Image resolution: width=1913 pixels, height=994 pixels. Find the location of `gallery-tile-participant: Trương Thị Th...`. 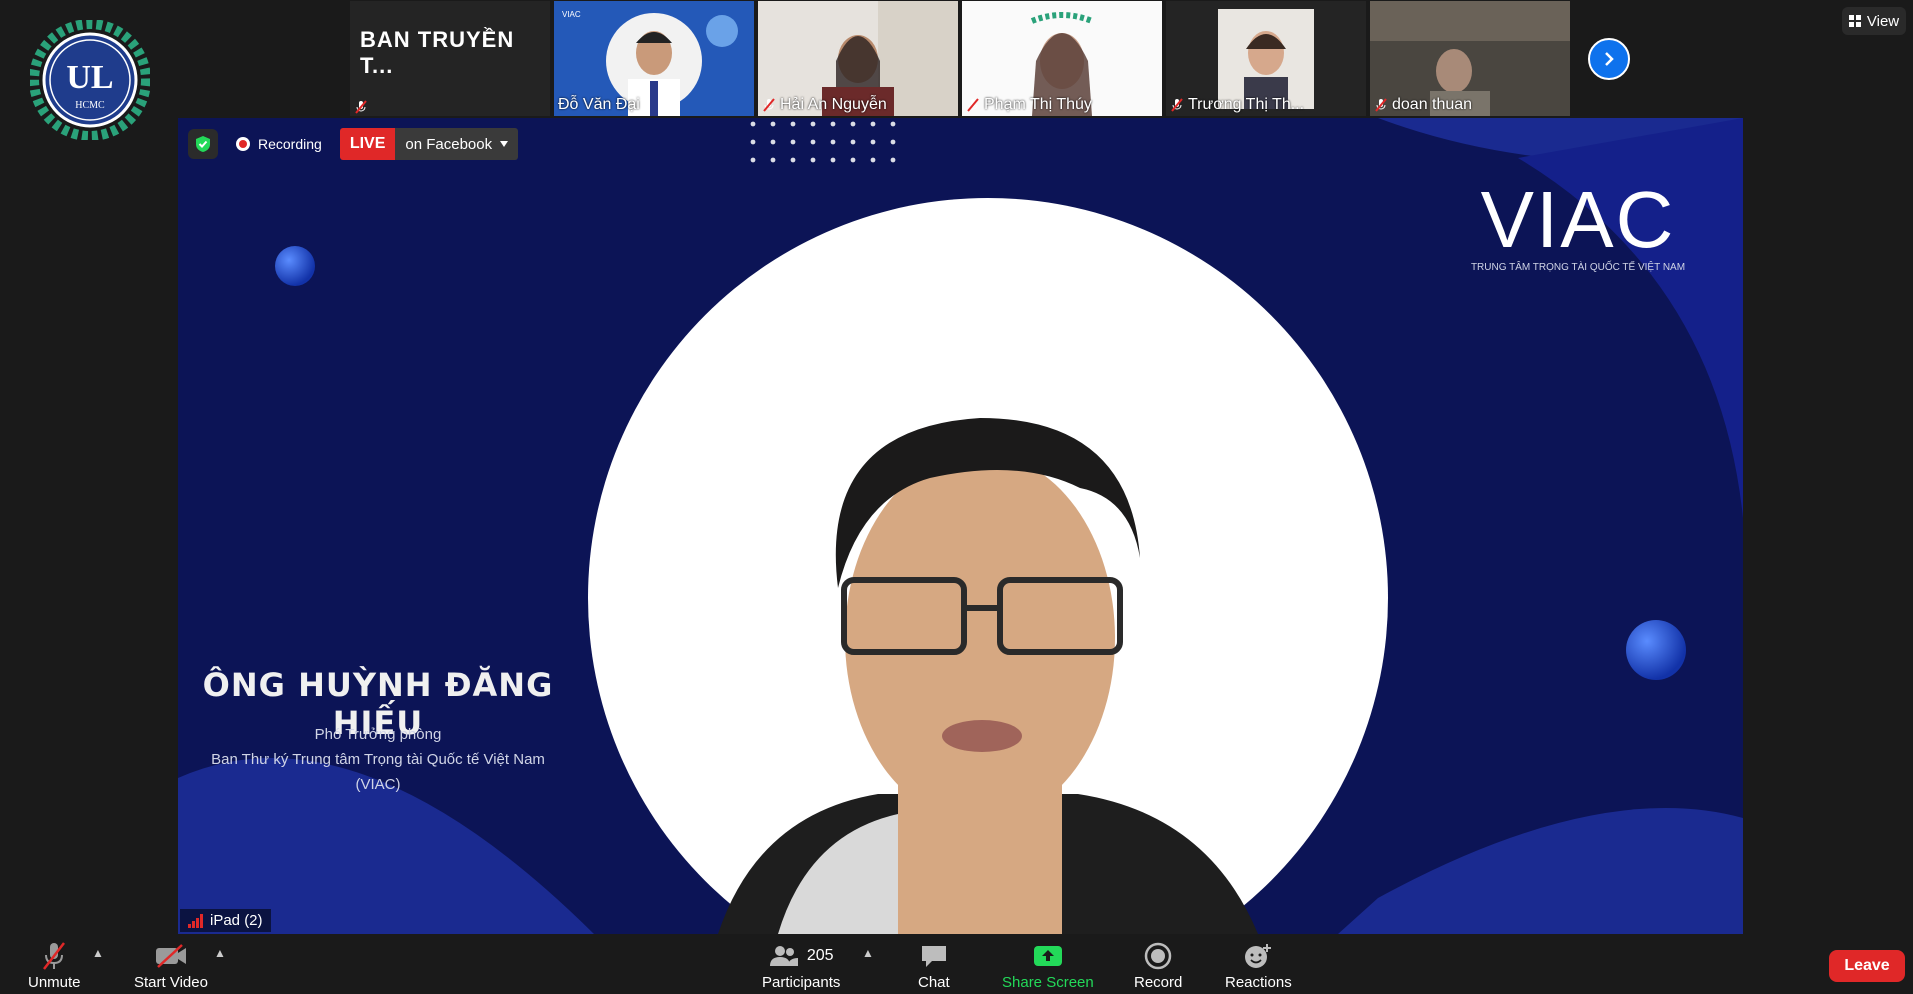

gallery-tile-participant: Trương Thị Th... is located at coordinates (1266, 58).